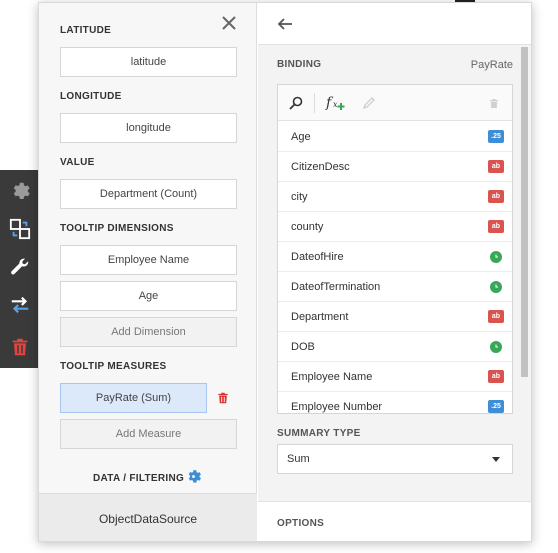 The width and height of the screenshot is (558, 553). What do you see at coordinates (394, 521) in the screenshot?
I see `options-section: OPTIONS` at bounding box center [394, 521].